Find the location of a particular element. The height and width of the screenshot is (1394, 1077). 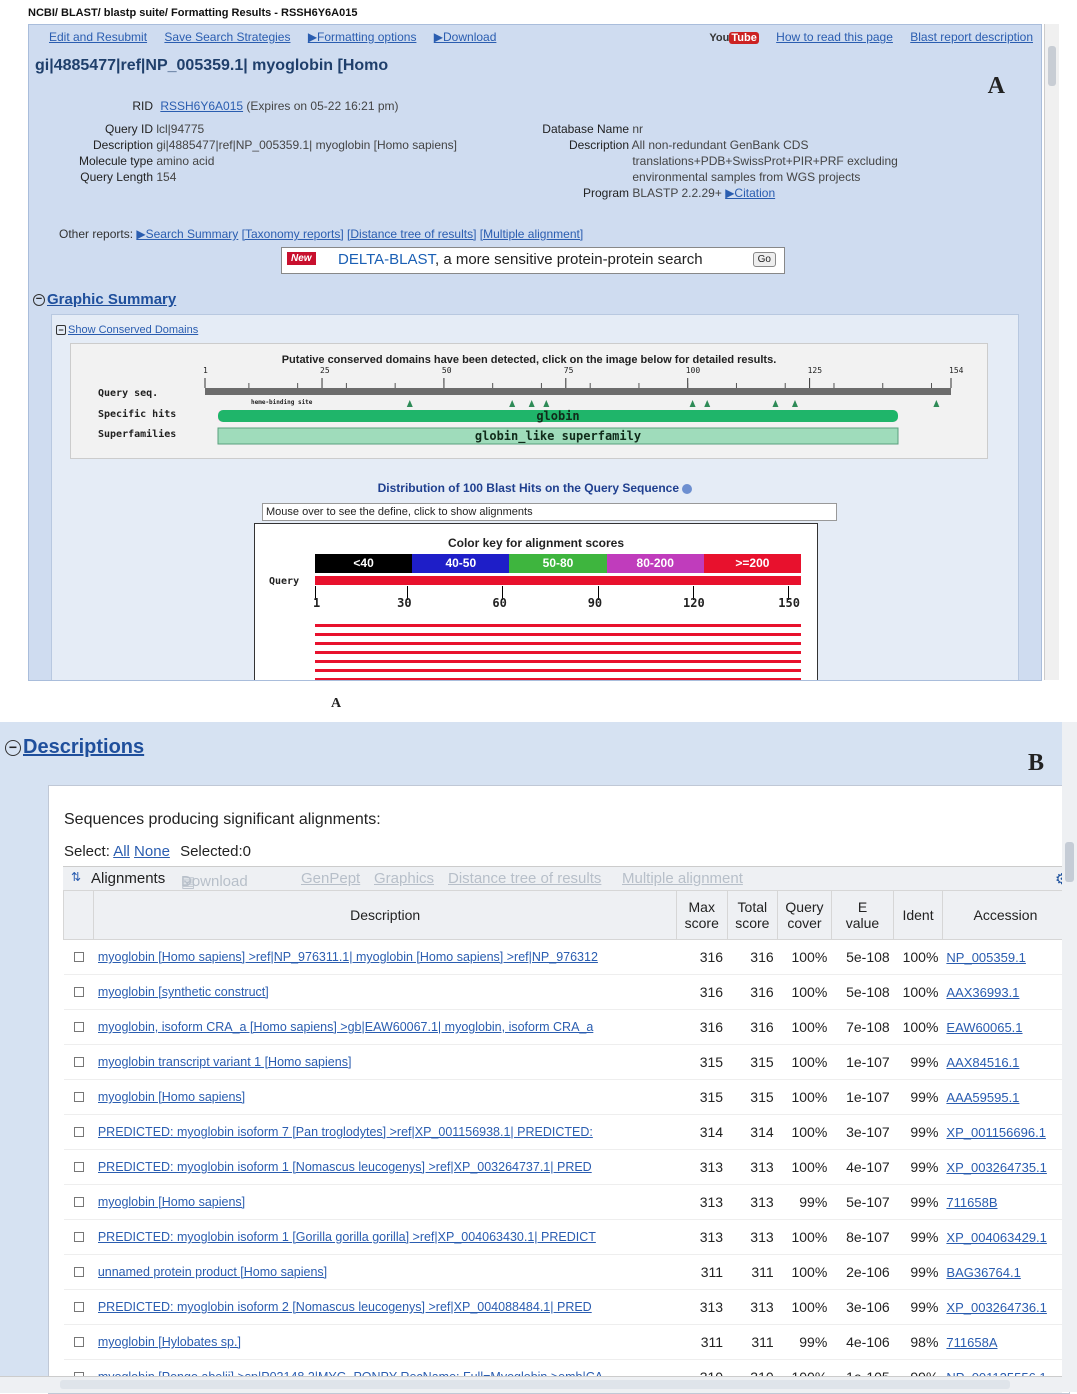

graphic-summary-heading: −Graphic Summary is located at coordinates (104, 299).